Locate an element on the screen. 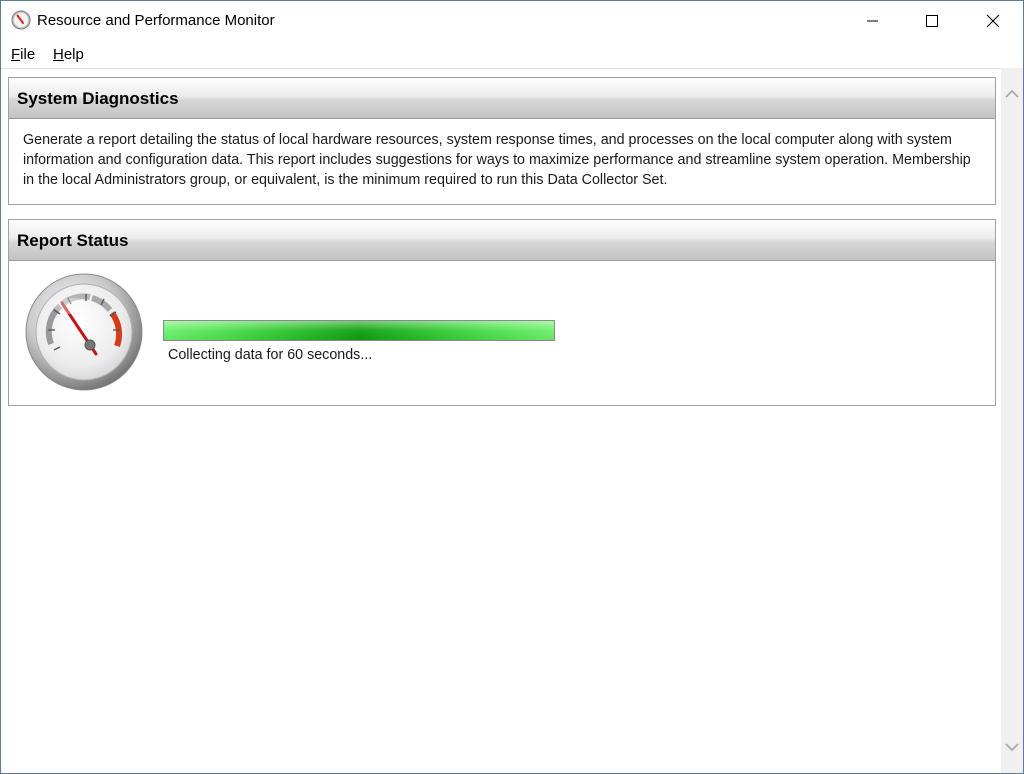 This screenshot has width=1024, height=774. report-status-header: Report Status is located at coordinates (502, 240).